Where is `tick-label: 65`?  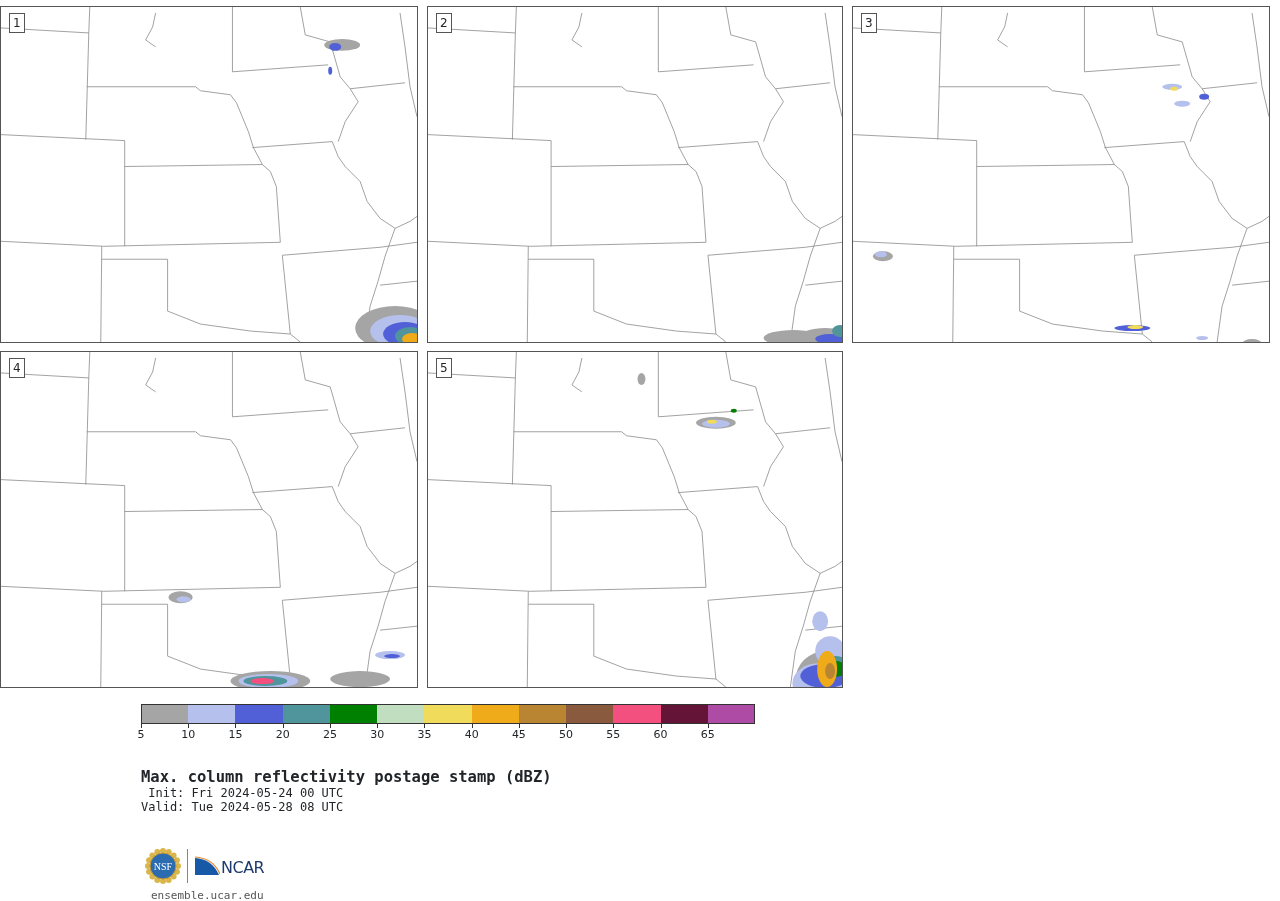 tick-label: 65 is located at coordinates (707, 735).